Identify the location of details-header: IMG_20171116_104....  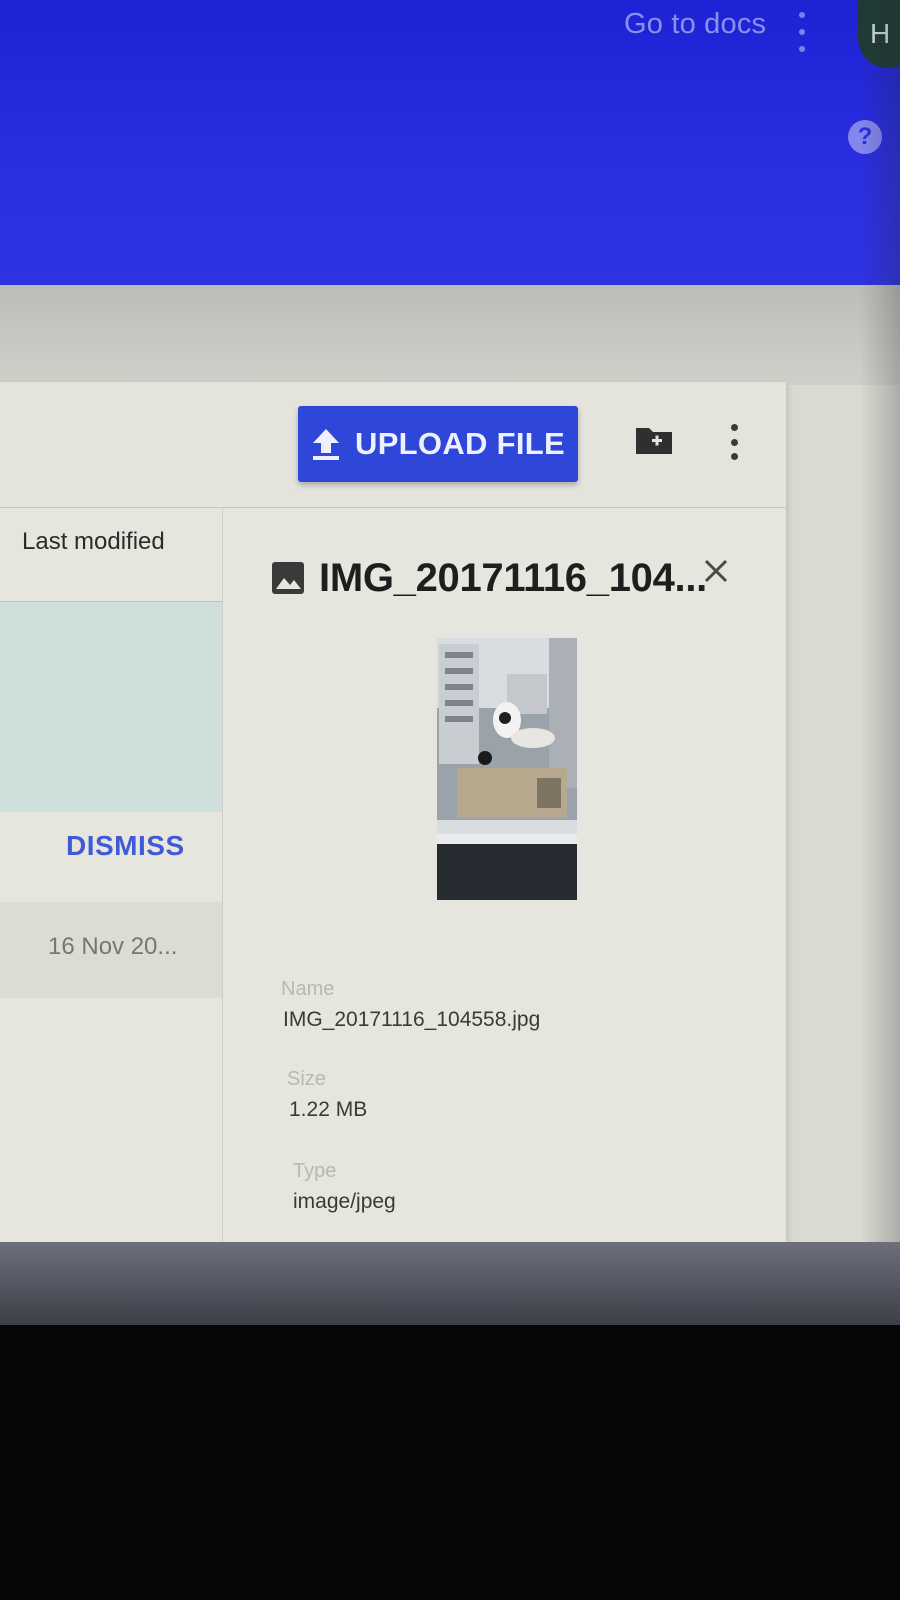
(521, 578).